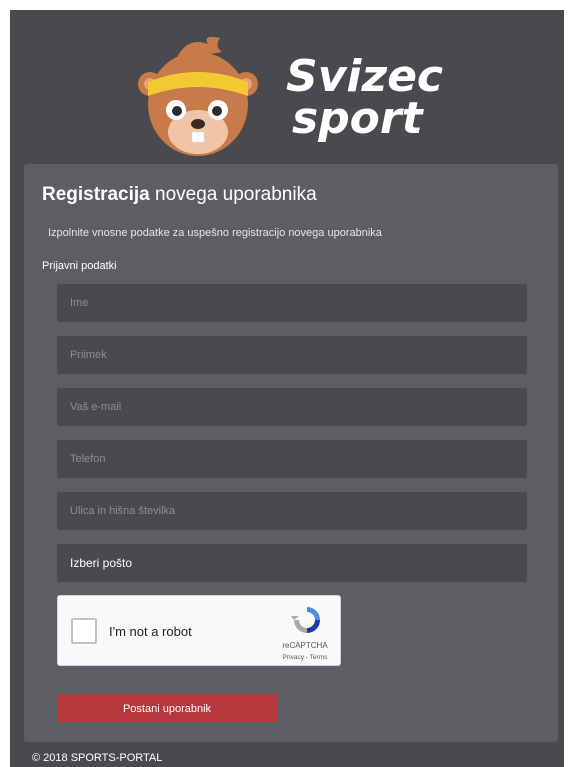  Describe the element at coordinates (364, 76) in the screenshot. I see `brand-line-1: Svizec` at that location.